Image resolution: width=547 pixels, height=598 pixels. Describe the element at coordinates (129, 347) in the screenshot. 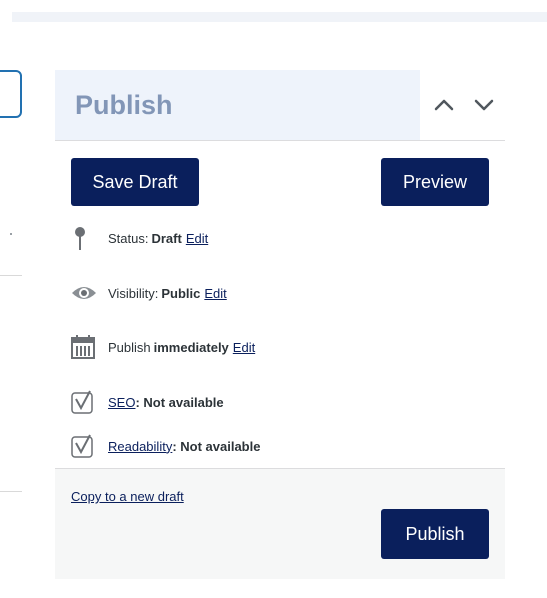

I see `schedule-label: Publish` at that location.